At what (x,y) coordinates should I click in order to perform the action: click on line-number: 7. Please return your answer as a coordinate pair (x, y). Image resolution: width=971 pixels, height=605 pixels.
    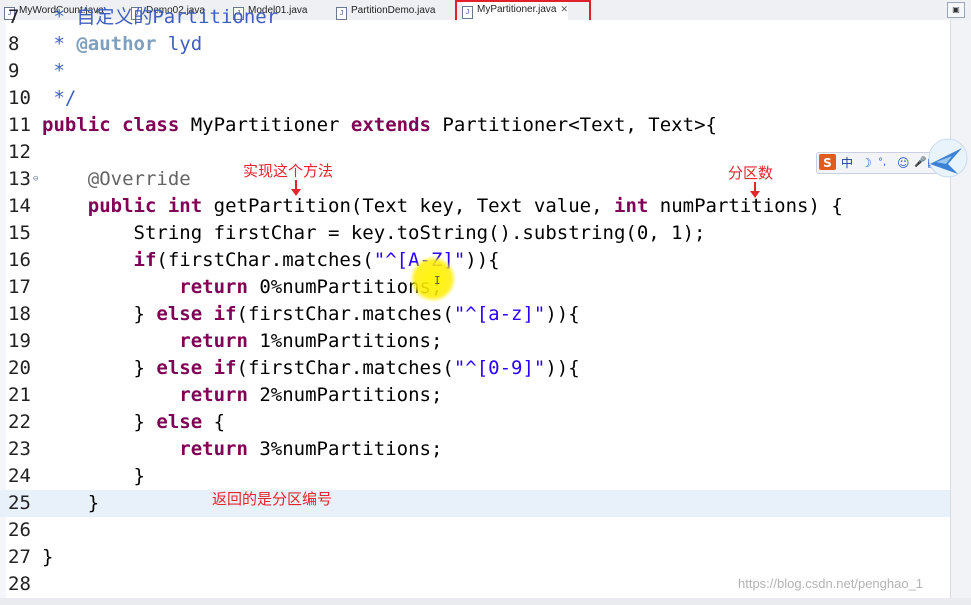
    Looking at the image, I should click on (14, 17).